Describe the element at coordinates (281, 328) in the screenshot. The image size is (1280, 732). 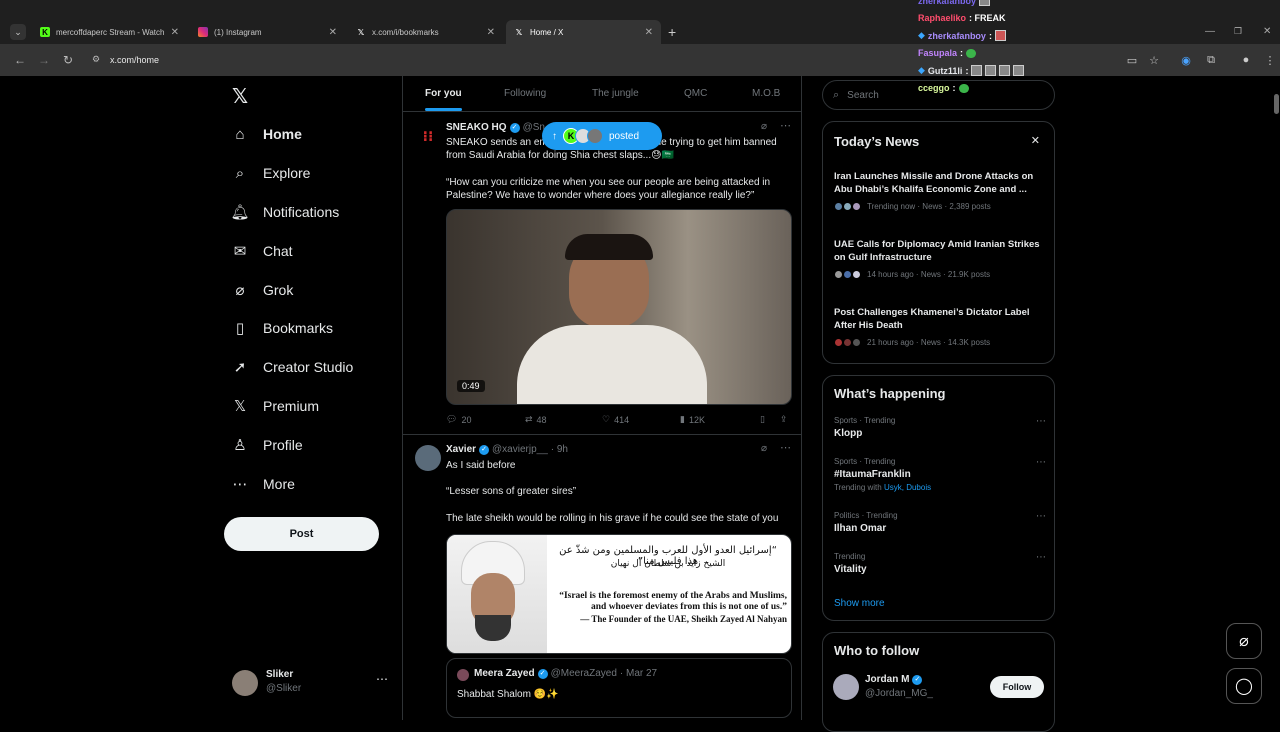
I see `sidebar-item-bookmarks: ▯ Bookmarks` at that location.